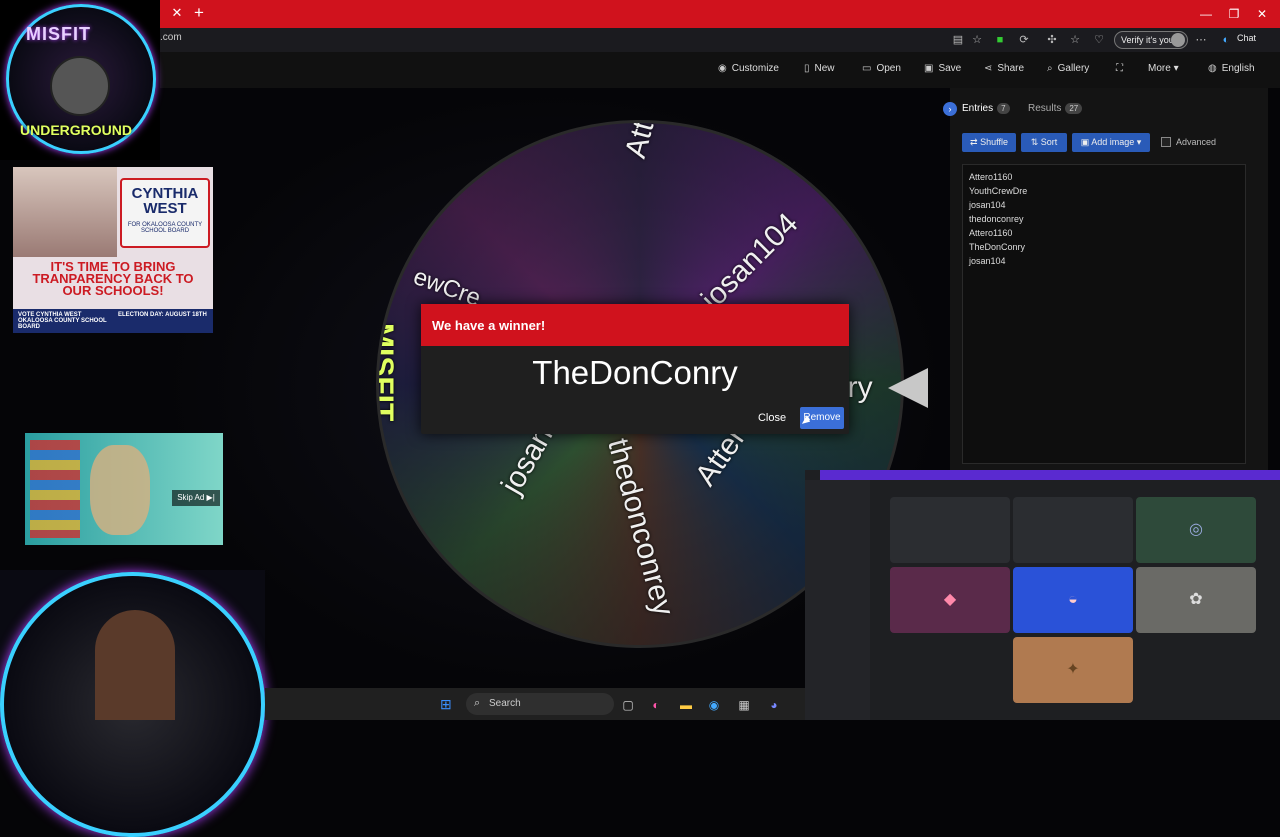 The image size is (1280, 837). What do you see at coordinates (998, 191) in the screenshot?
I see `list-item: YouthCrewDre` at bounding box center [998, 191].